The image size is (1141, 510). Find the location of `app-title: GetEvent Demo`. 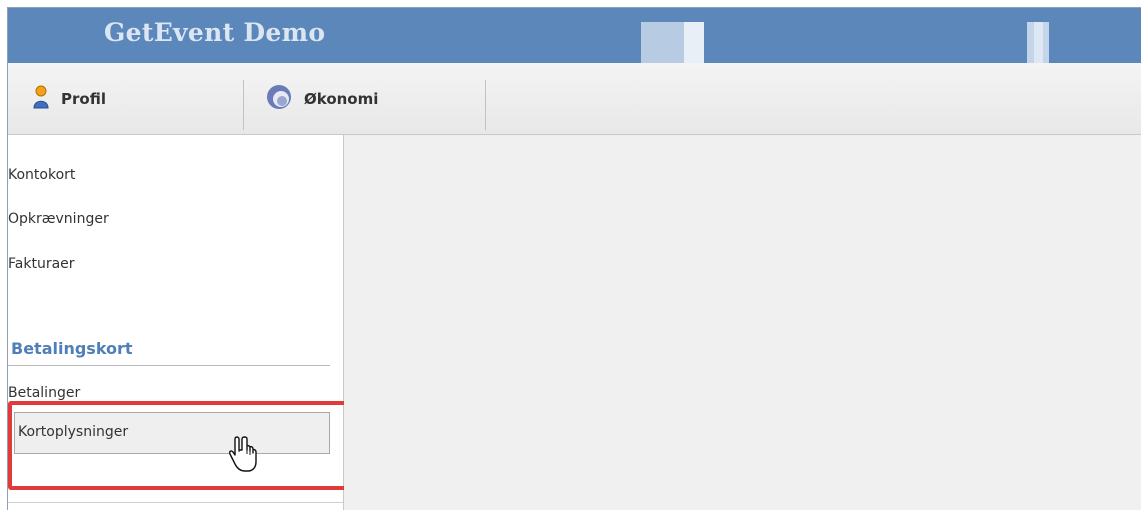

app-title: GetEvent Demo is located at coordinates (215, 32).